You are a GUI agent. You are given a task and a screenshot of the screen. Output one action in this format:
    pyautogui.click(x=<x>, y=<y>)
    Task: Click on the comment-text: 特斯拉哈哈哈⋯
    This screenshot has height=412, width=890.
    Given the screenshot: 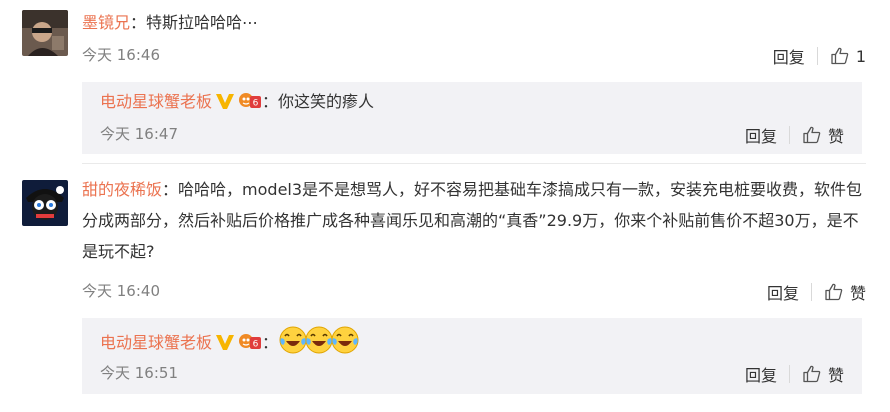 What is the action you would take?
    pyautogui.click(x=202, y=22)
    